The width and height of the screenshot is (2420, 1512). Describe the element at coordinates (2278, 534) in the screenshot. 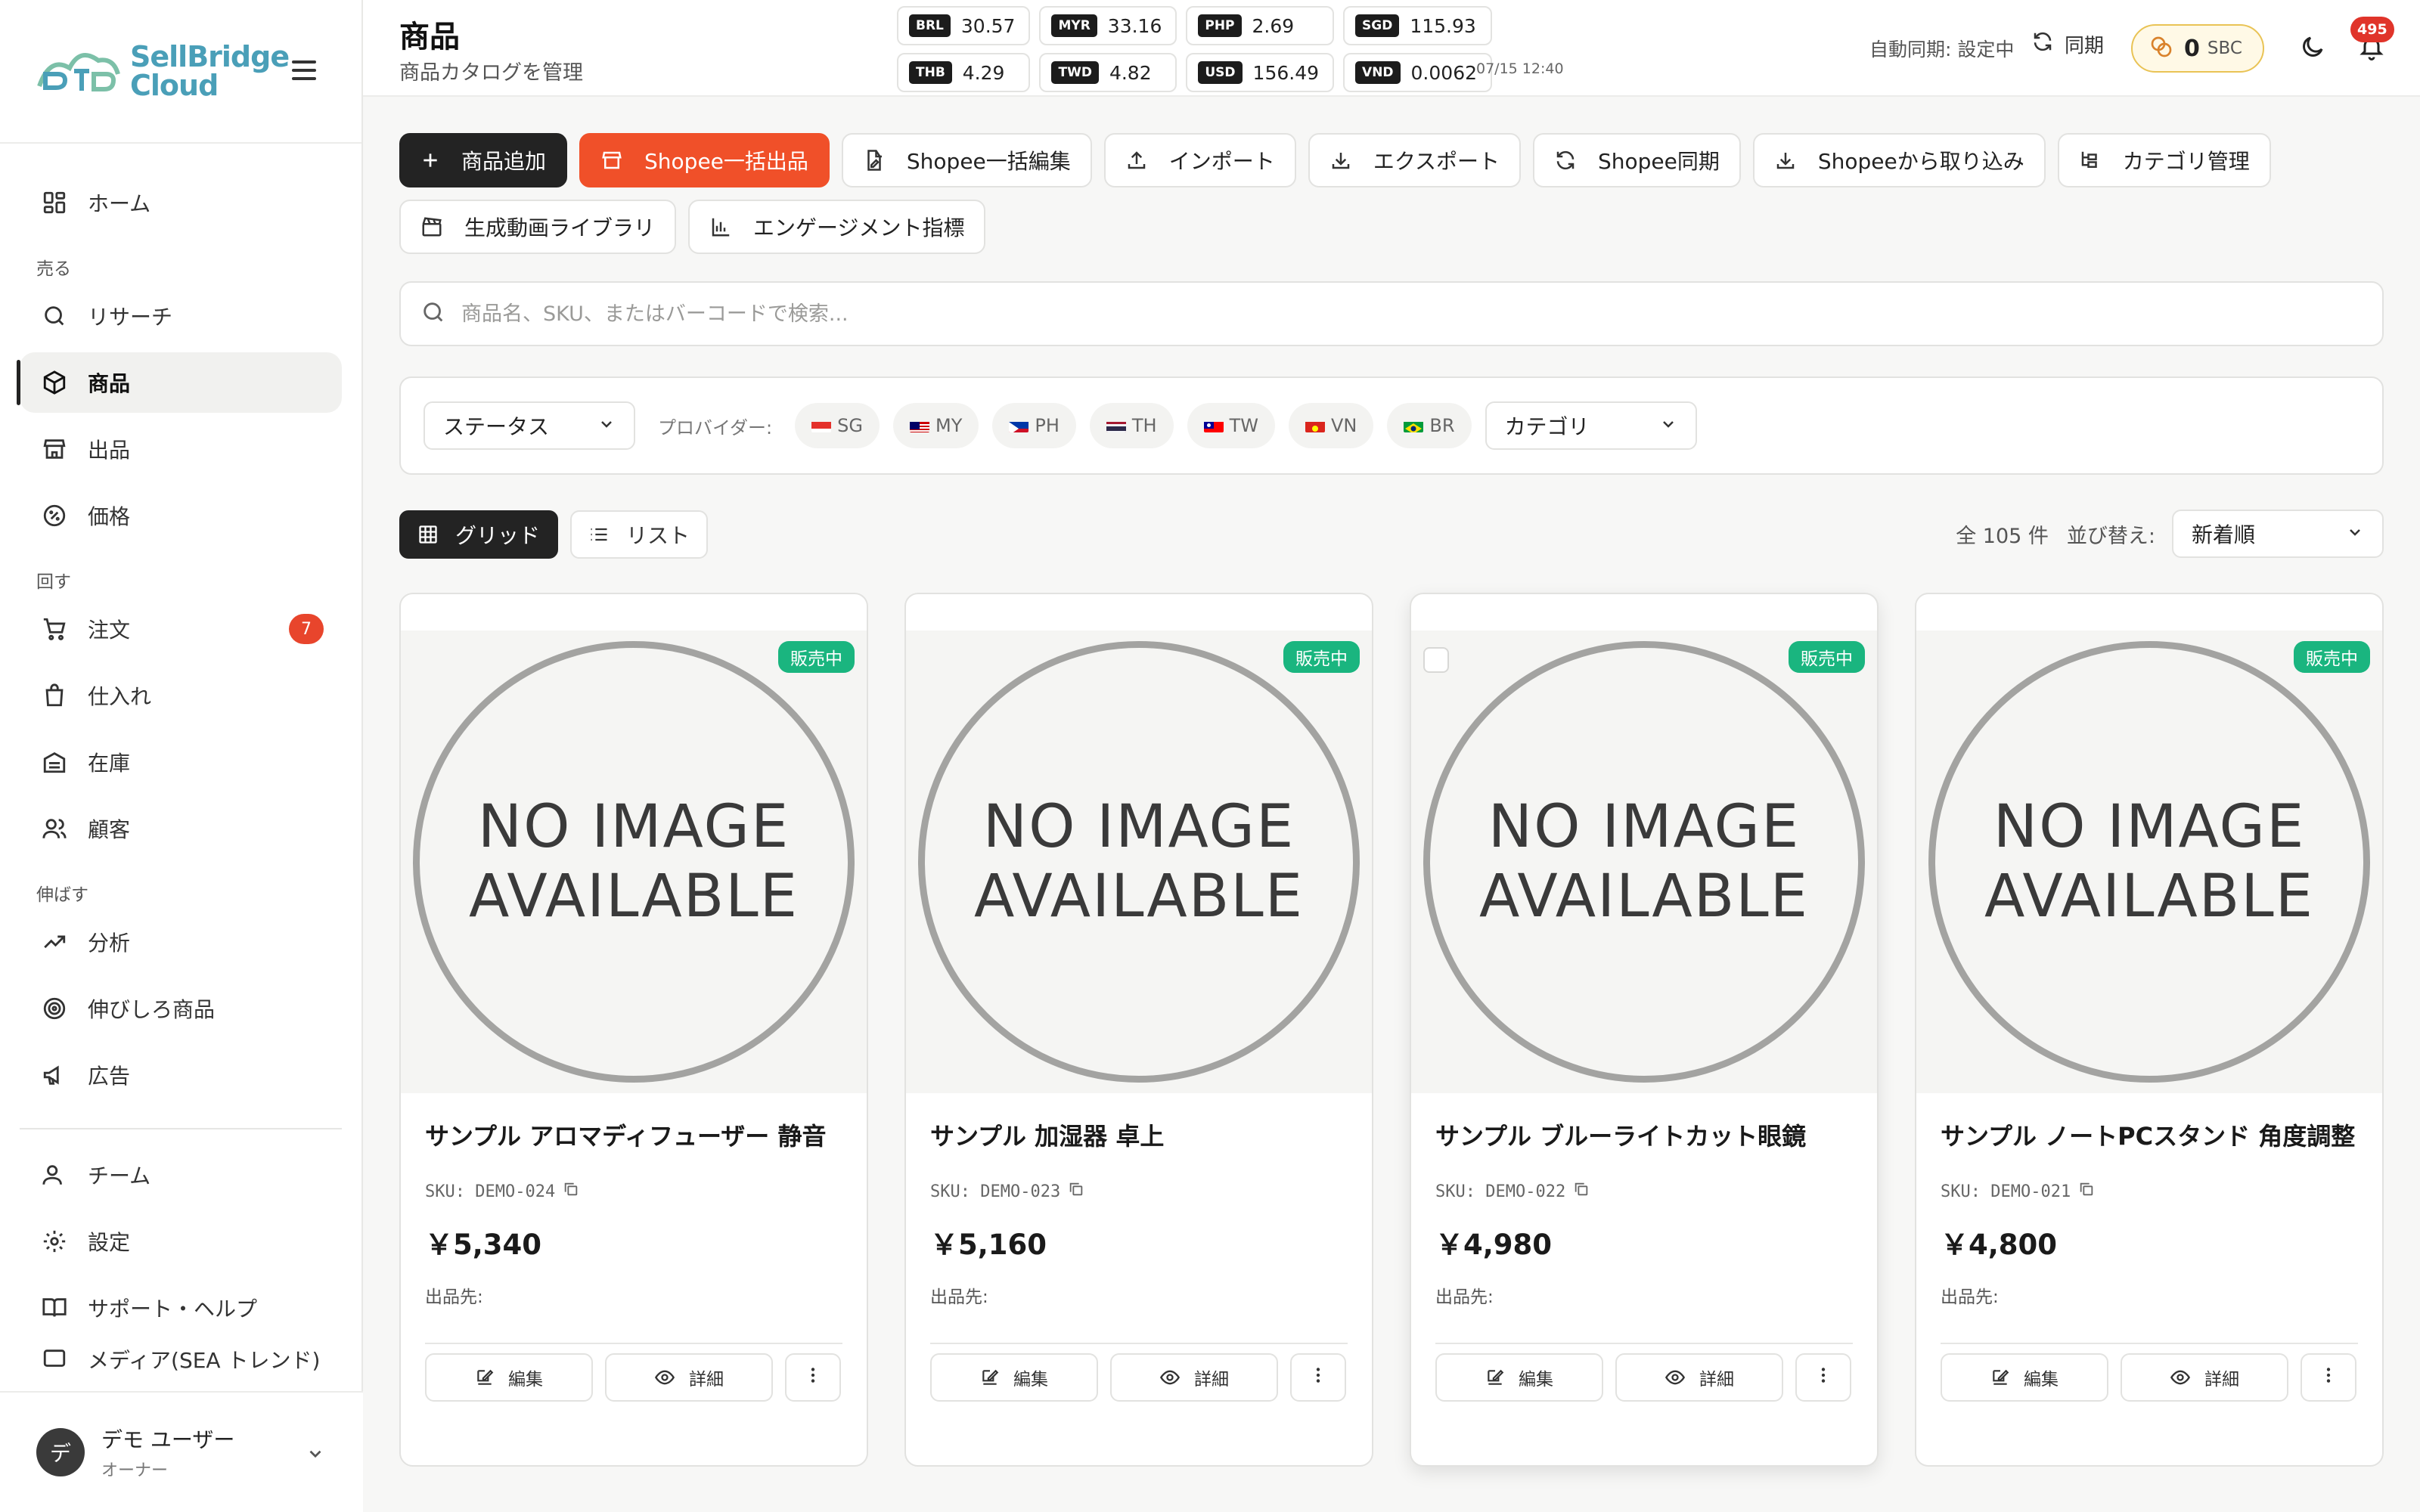

I see `sort-select: 新着順` at that location.